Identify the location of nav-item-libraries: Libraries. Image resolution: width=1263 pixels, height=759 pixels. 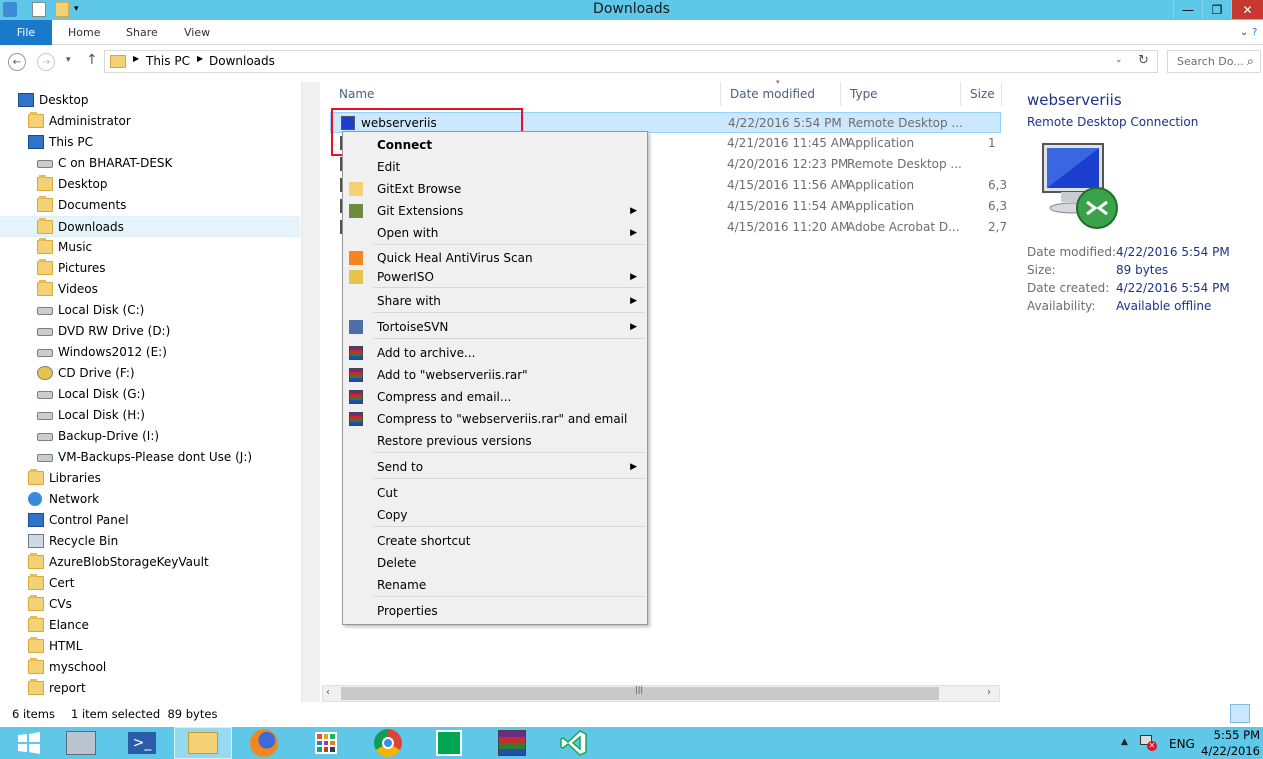
(150, 478).